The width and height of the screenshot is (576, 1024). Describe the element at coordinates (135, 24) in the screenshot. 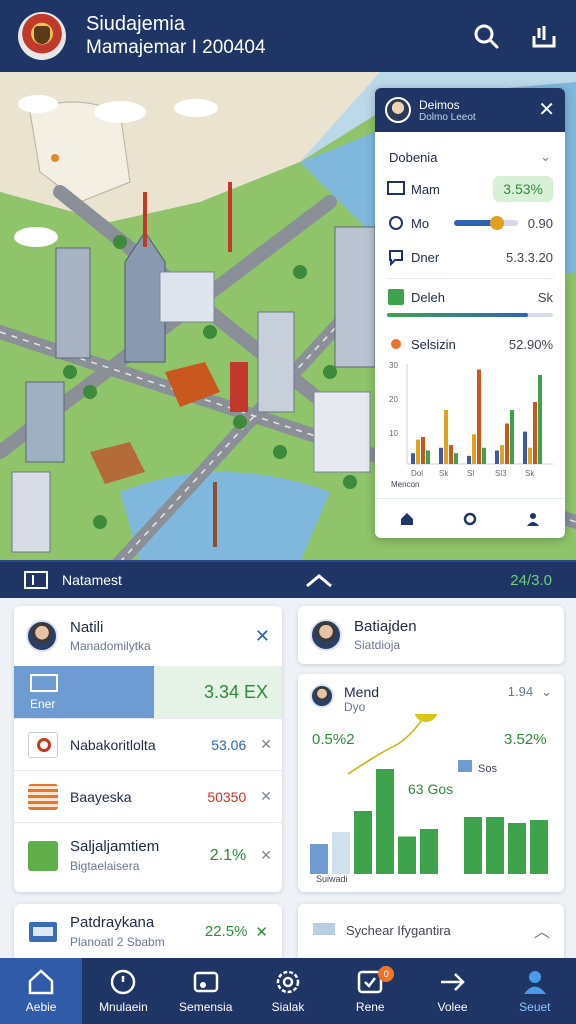

I see `app-title: Siudajemia` at that location.